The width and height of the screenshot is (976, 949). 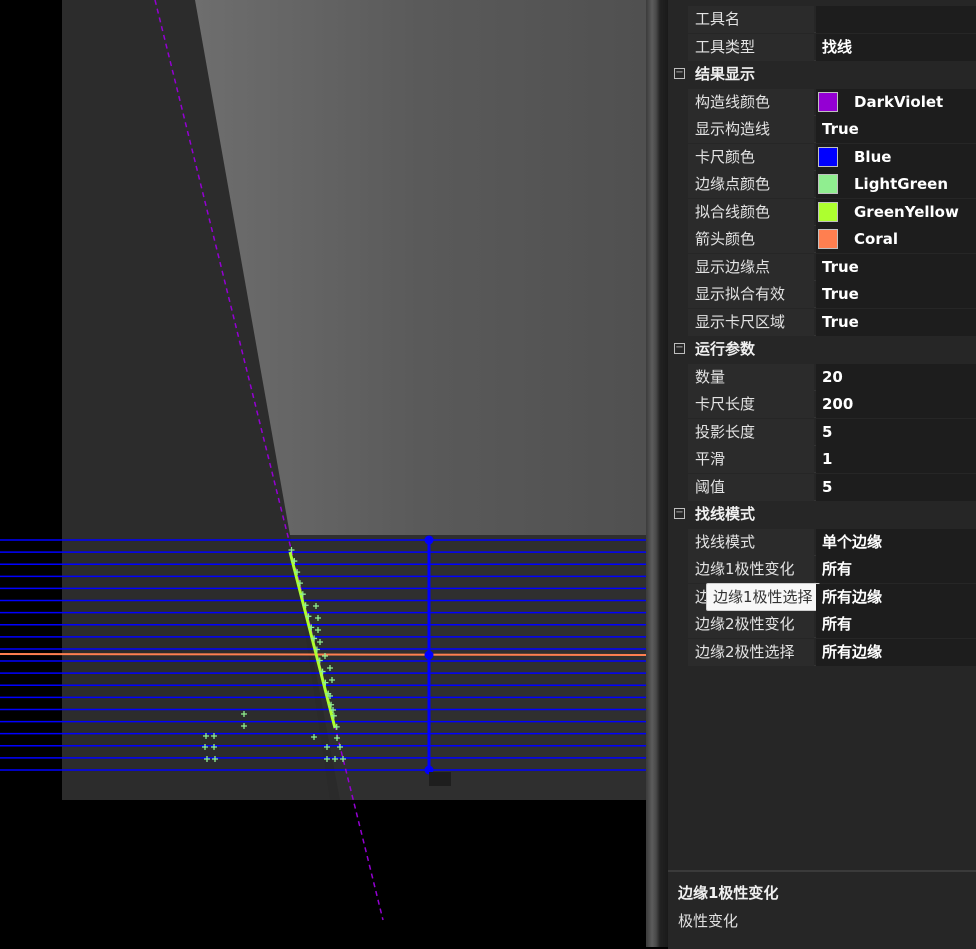 What do you see at coordinates (896, 47) in the screenshot?
I see `property-value: 找线` at bounding box center [896, 47].